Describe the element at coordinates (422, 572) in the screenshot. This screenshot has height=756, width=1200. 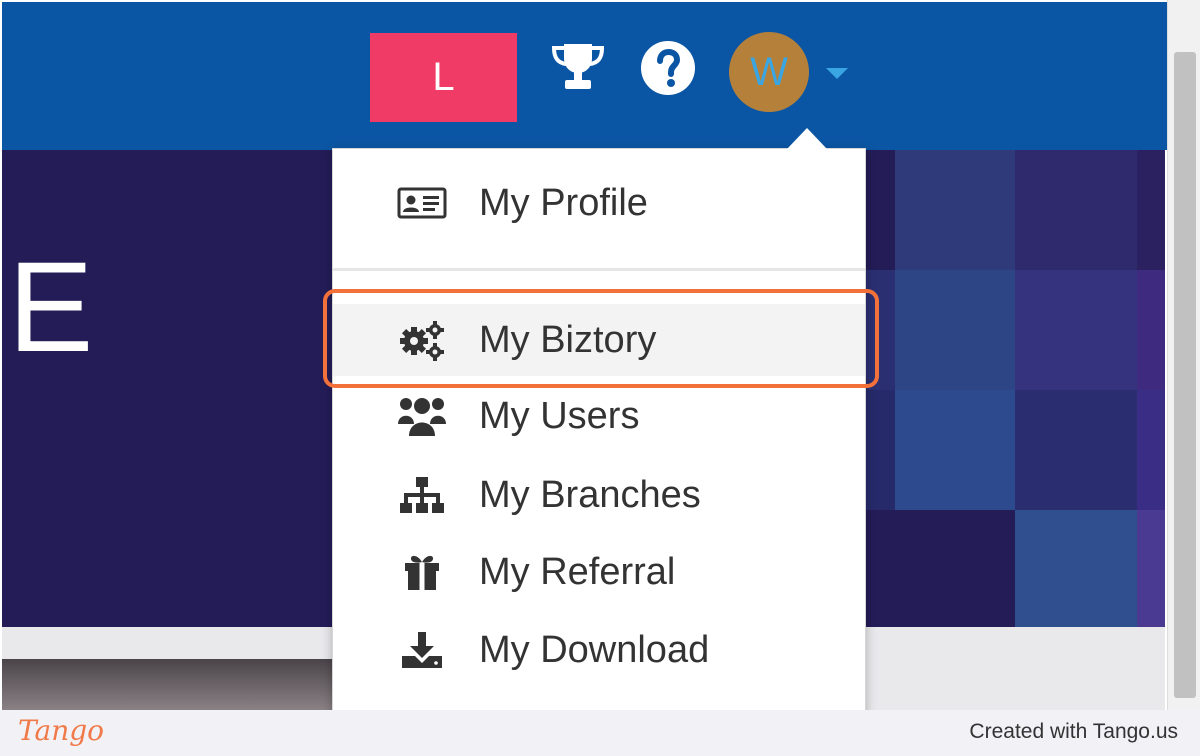
I see `gift-icon` at that location.